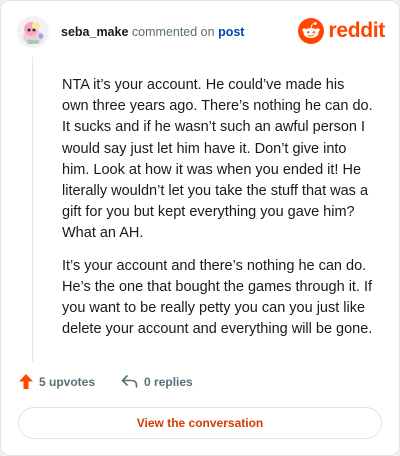  I want to click on avatar, so click(33, 32).